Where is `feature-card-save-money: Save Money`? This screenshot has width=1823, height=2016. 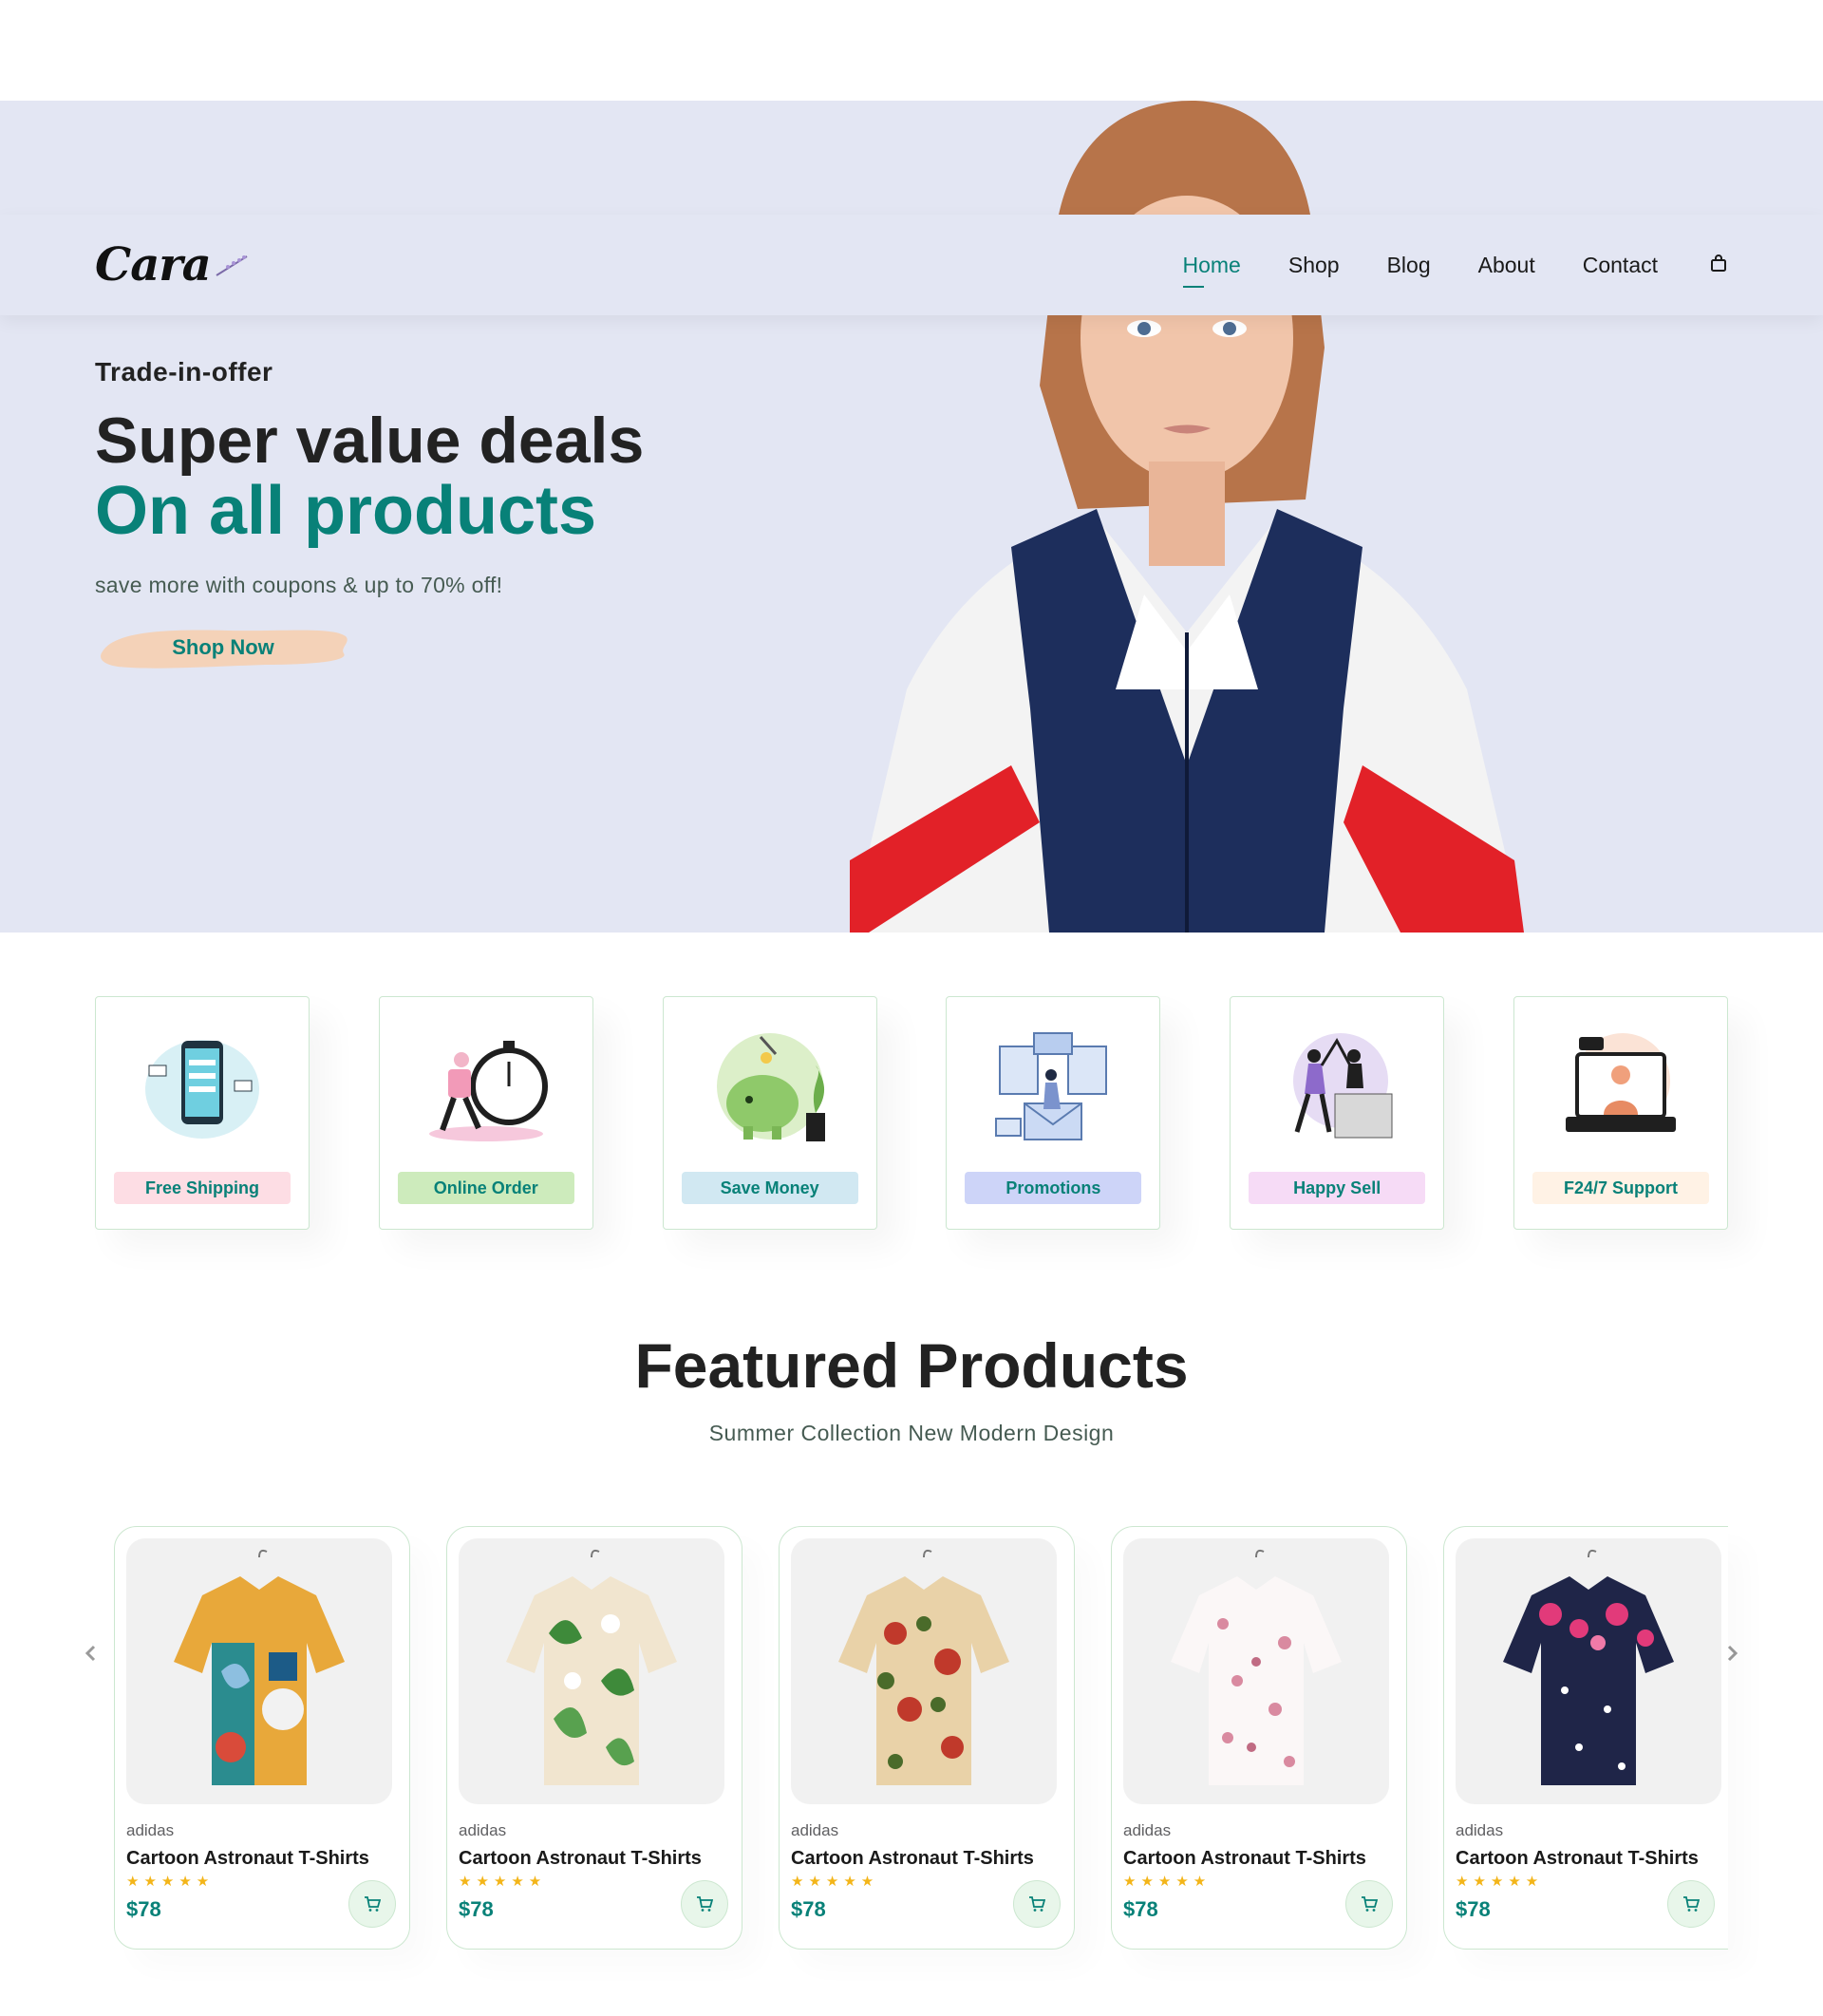 feature-card-save-money: Save Money is located at coordinates (769, 1113).